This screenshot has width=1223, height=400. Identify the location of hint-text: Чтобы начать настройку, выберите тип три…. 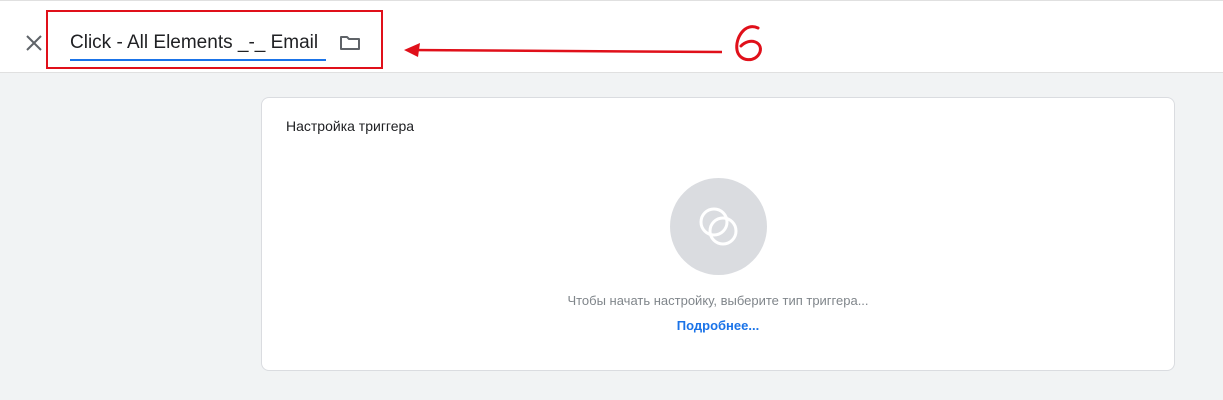
(718, 300).